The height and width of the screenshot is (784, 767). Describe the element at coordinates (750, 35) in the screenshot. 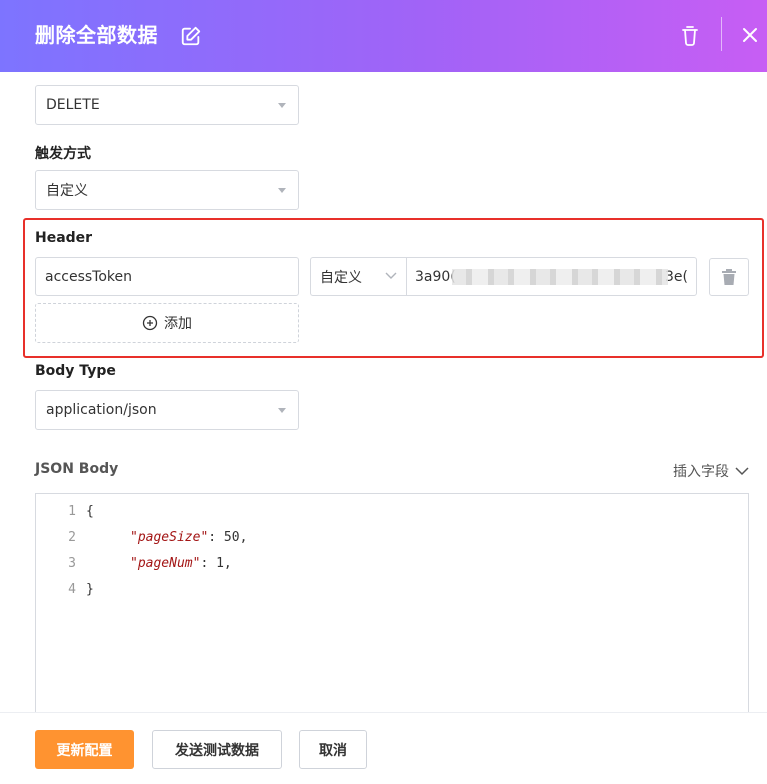

I see `close-icon` at that location.